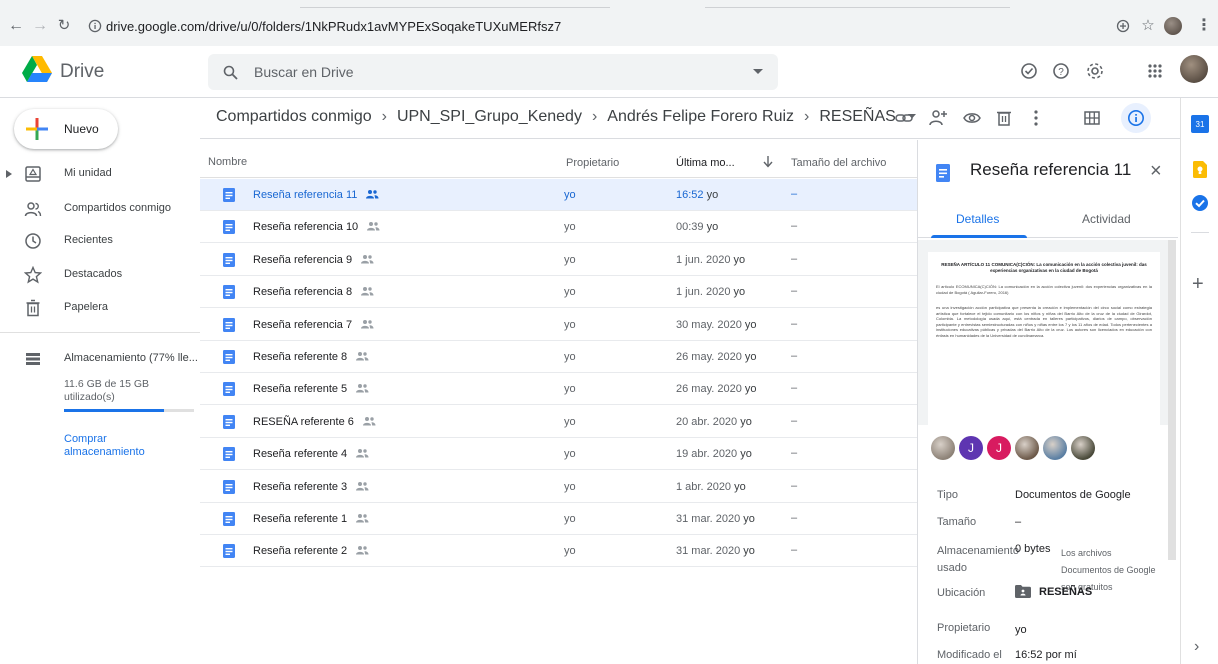  What do you see at coordinates (947, 495) in the screenshot?
I see `type-label: Tipo` at bounding box center [947, 495].